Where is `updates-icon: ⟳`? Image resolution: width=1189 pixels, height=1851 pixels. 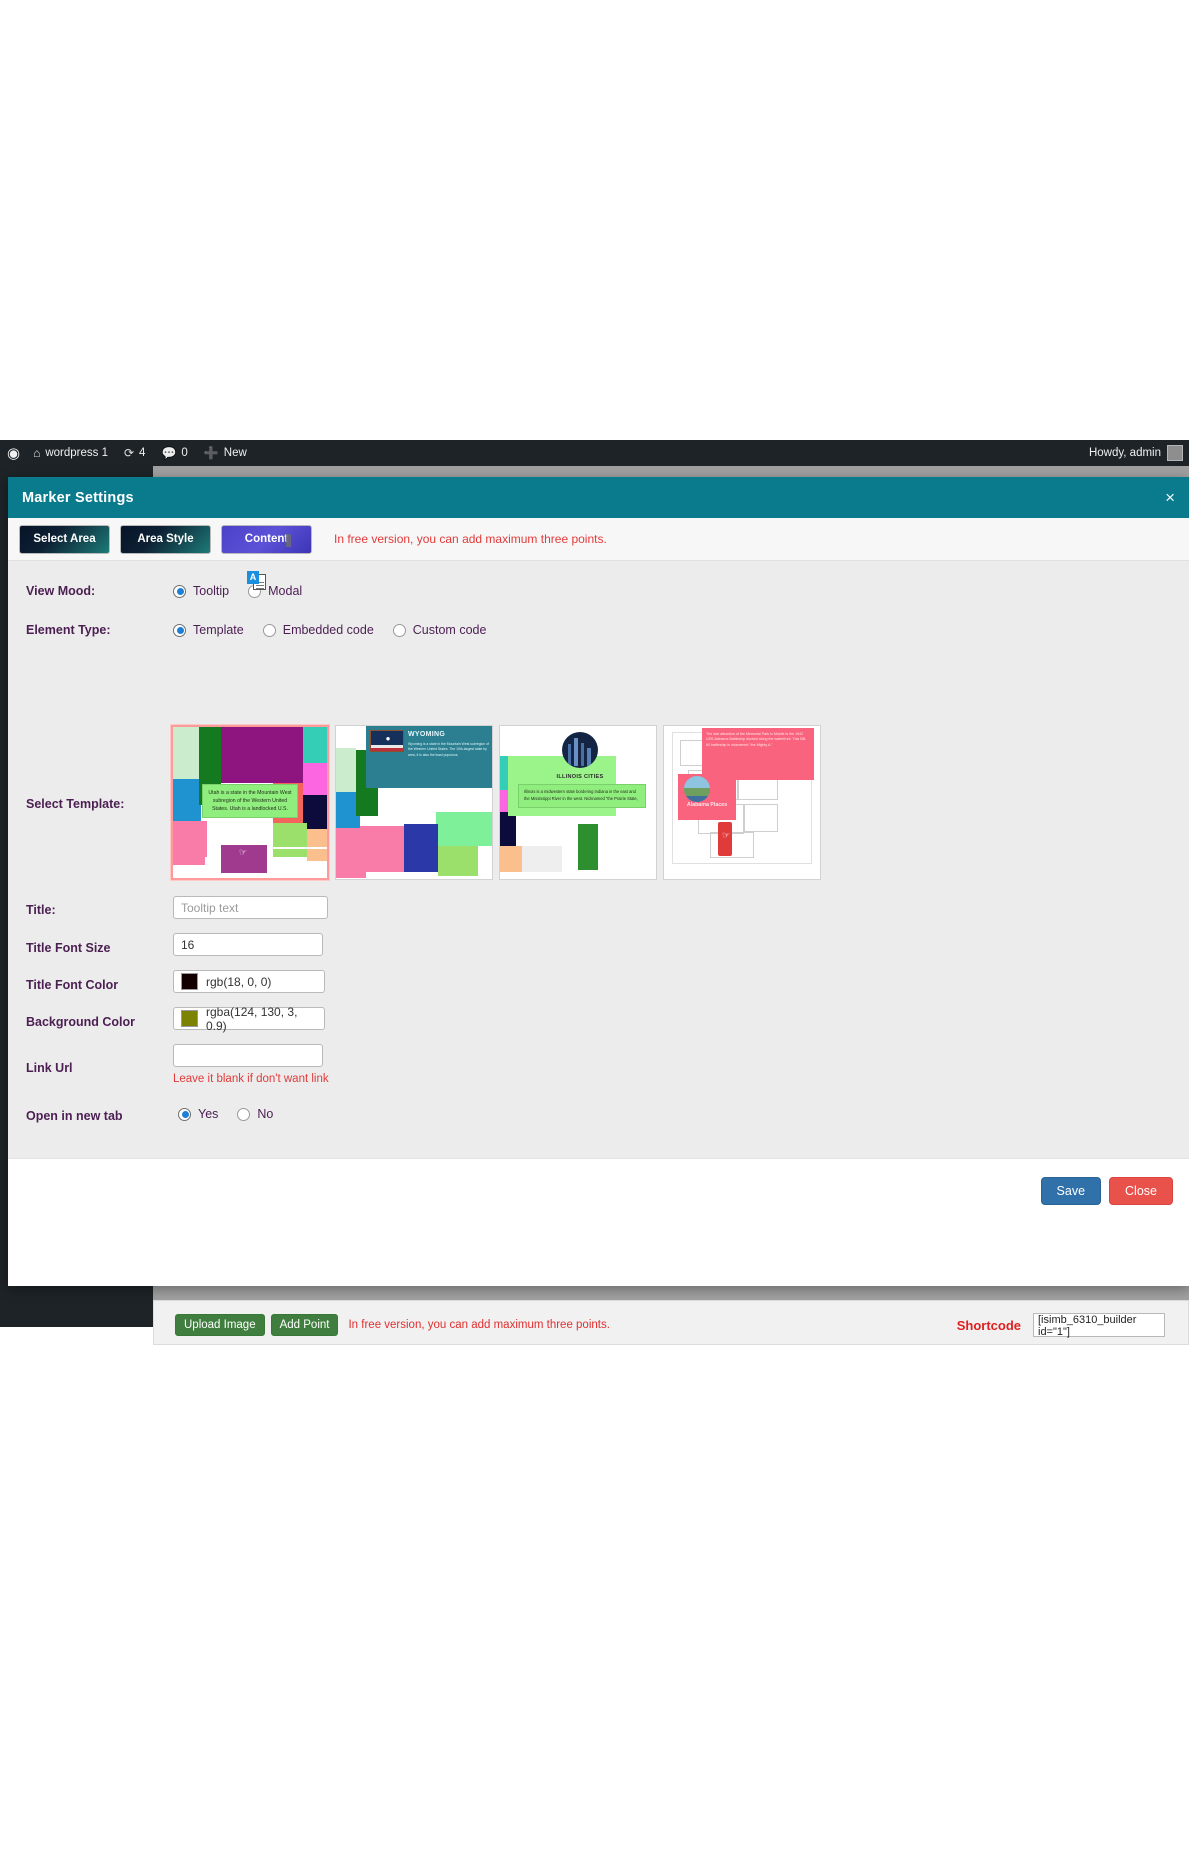 updates-icon: ⟳ is located at coordinates (129, 453).